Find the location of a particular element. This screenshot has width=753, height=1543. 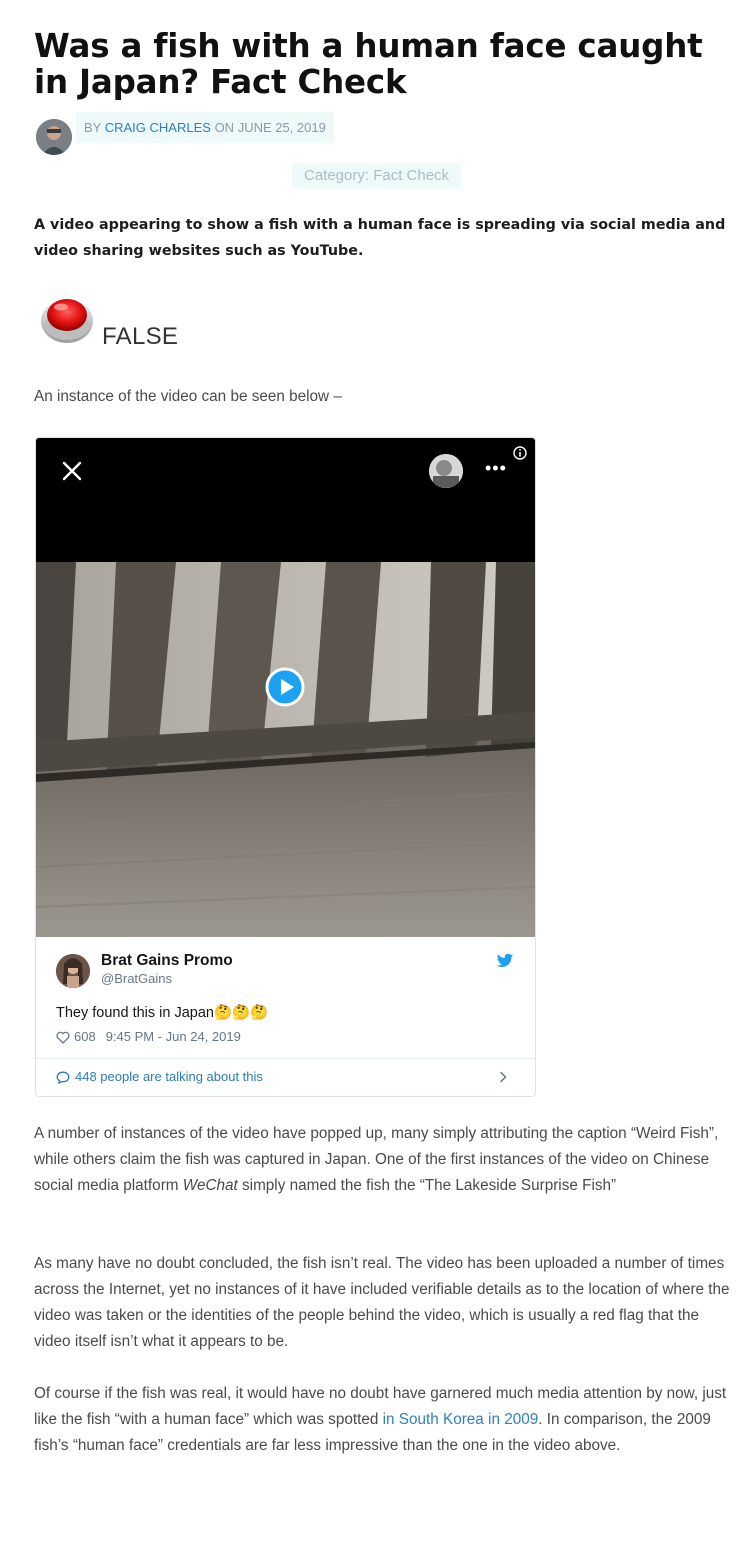

twitter-bird-icon is located at coordinates (505, 961).